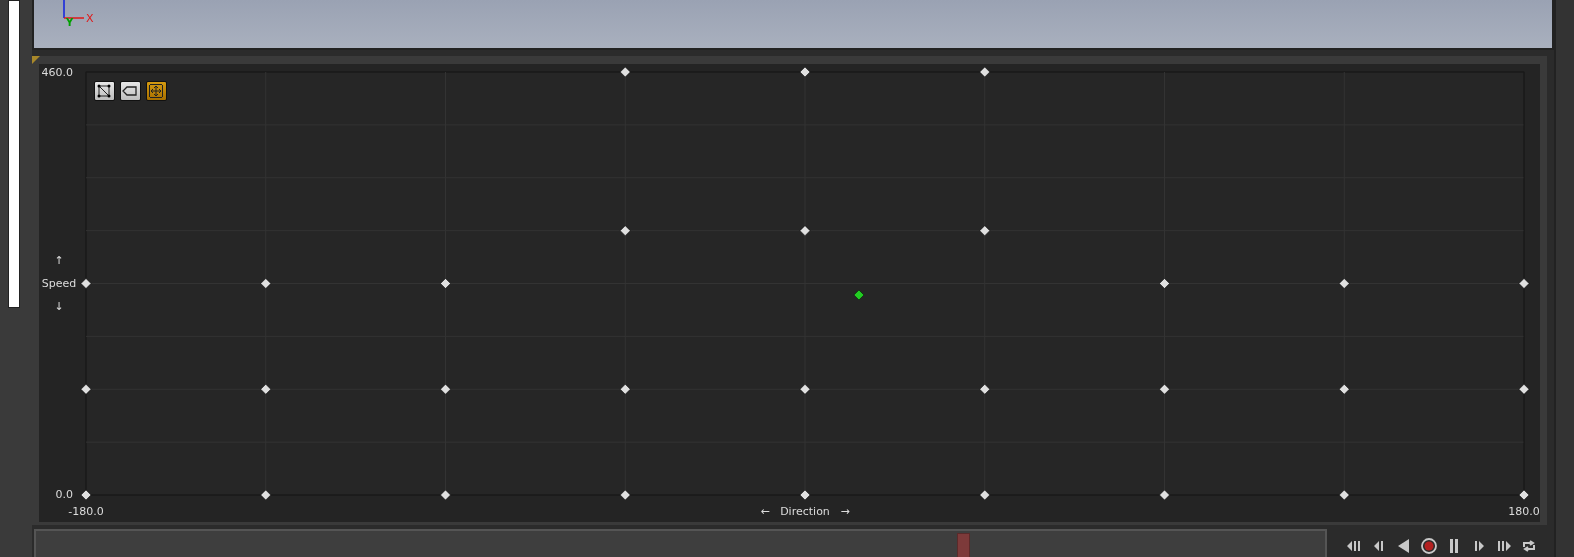  Describe the element at coordinates (59, 306) in the screenshot. I see `axis-arrow: ↓` at that location.